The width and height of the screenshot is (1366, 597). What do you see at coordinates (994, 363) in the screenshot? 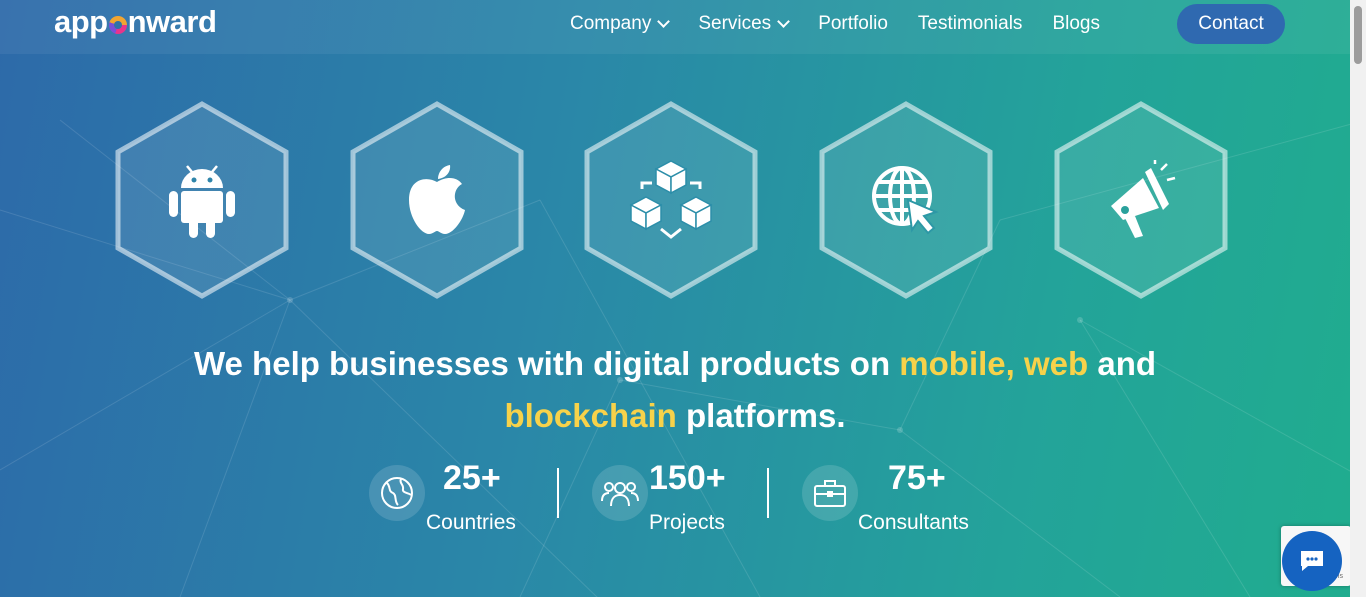
I see `headline-highlight-mobile-web: mobile, web` at bounding box center [994, 363].